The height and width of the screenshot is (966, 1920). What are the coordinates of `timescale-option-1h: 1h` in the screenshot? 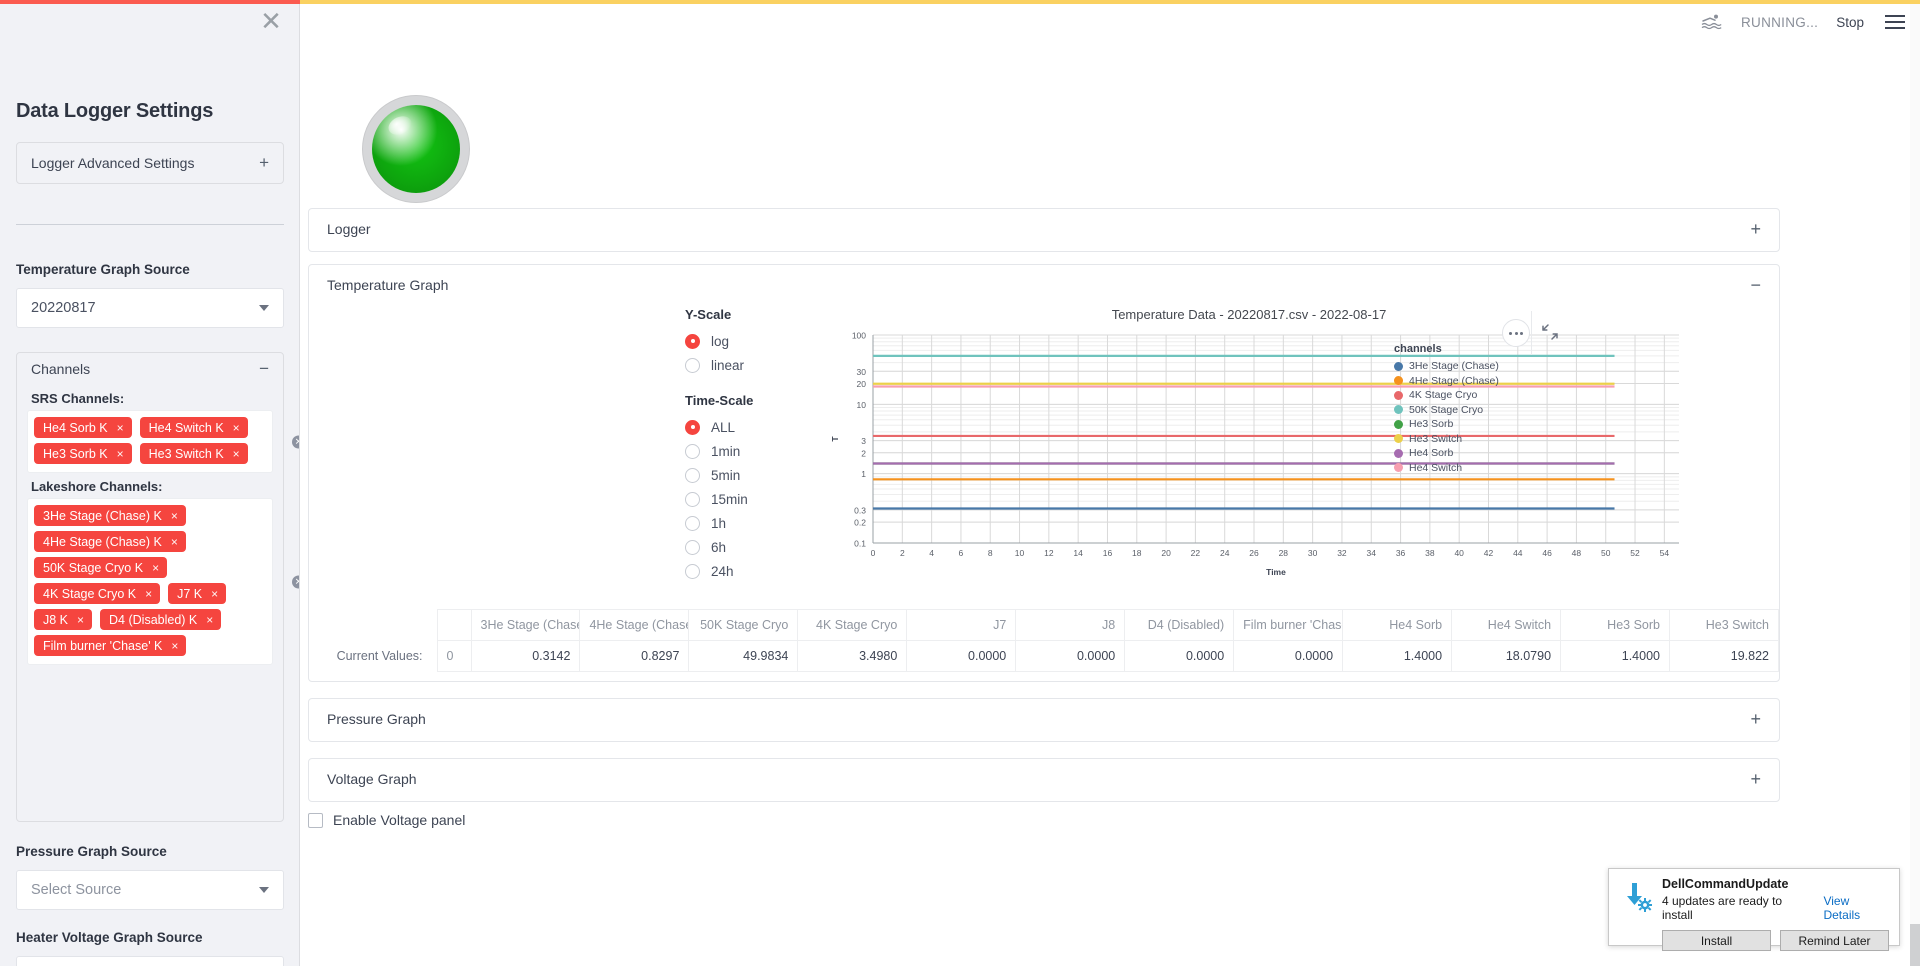 It's located at (750, 523).